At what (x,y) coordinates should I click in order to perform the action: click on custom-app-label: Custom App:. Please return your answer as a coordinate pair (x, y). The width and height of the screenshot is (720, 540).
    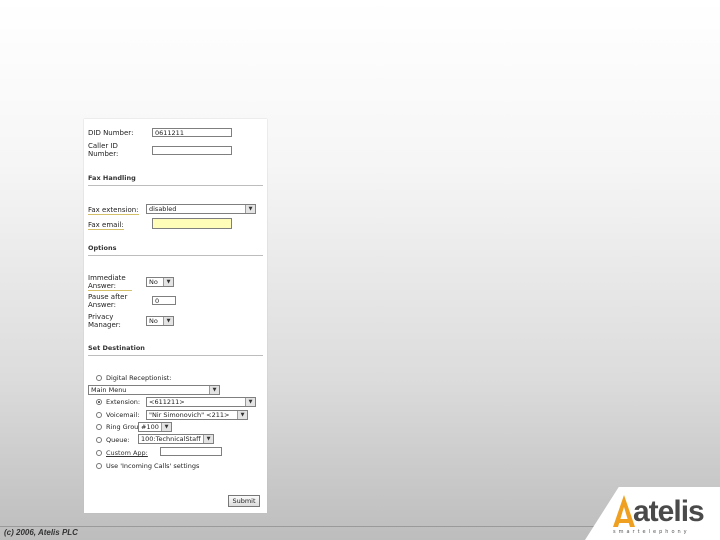
    Looking at the image, I should click on (127, 453).